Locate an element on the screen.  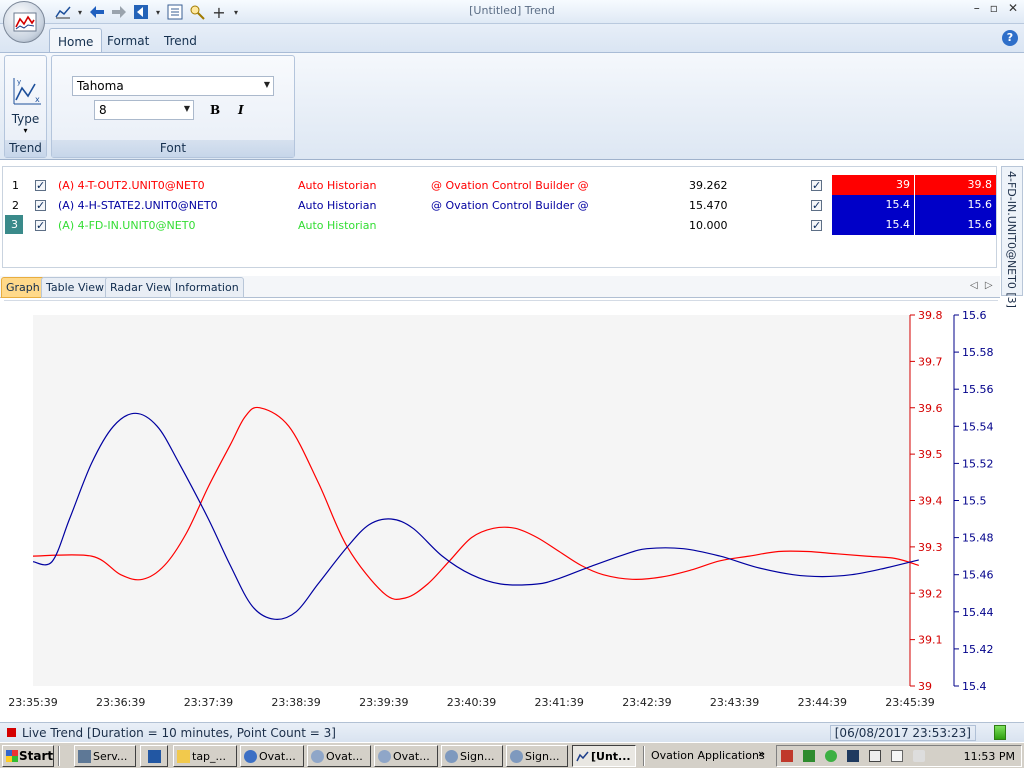
clock: 11:53 PM is located at coordinates (989, 756).